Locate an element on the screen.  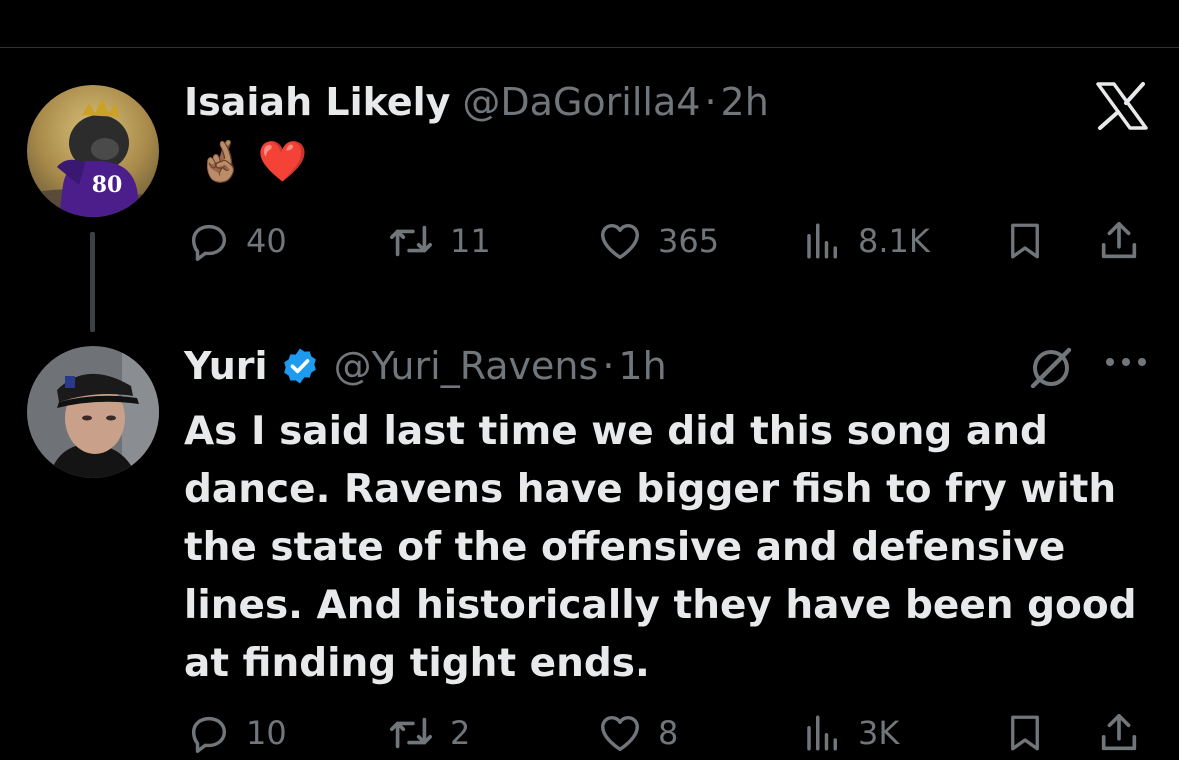
reply-button: 40 is located at coordinates (236, 241).